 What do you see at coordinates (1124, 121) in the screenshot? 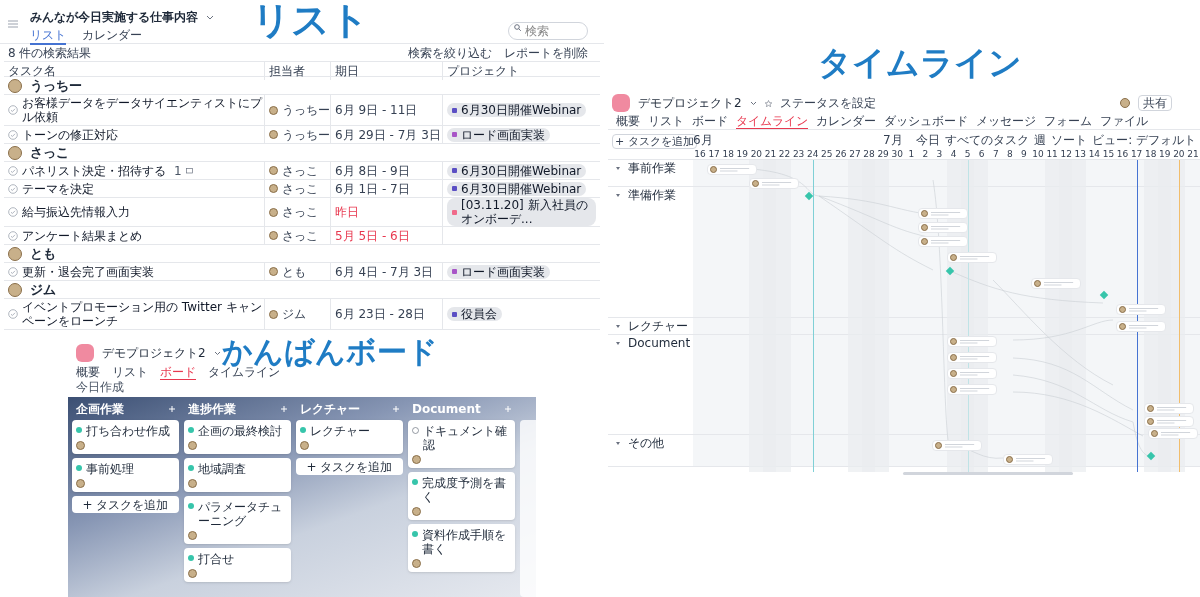
I see `tab: ファイル` at bounding box center [1124, 121].